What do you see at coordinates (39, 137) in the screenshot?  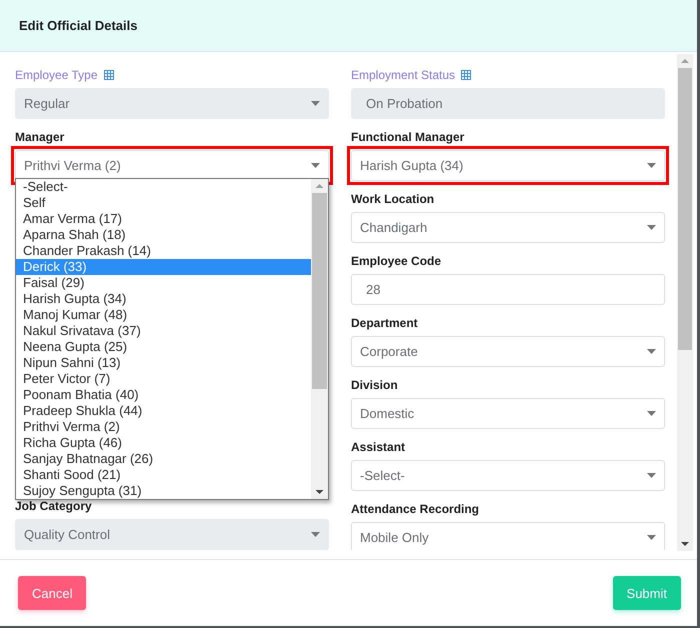 I see `field-label: Manager` at bounding box center [39, 137].